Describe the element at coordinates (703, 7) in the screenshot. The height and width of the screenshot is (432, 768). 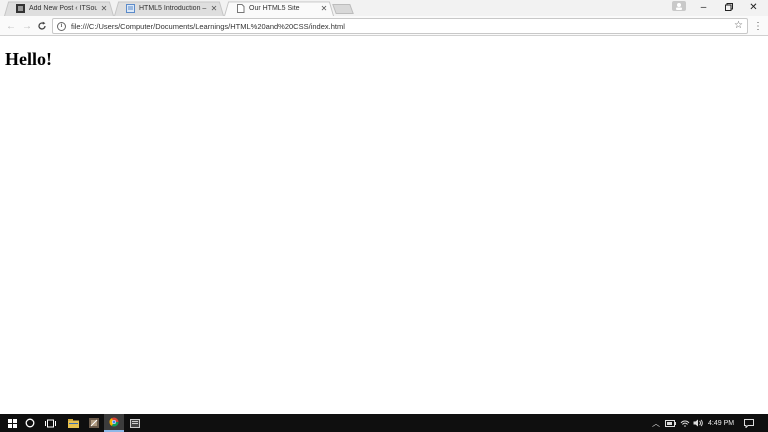
I see `minimize-icon: –` at that location.